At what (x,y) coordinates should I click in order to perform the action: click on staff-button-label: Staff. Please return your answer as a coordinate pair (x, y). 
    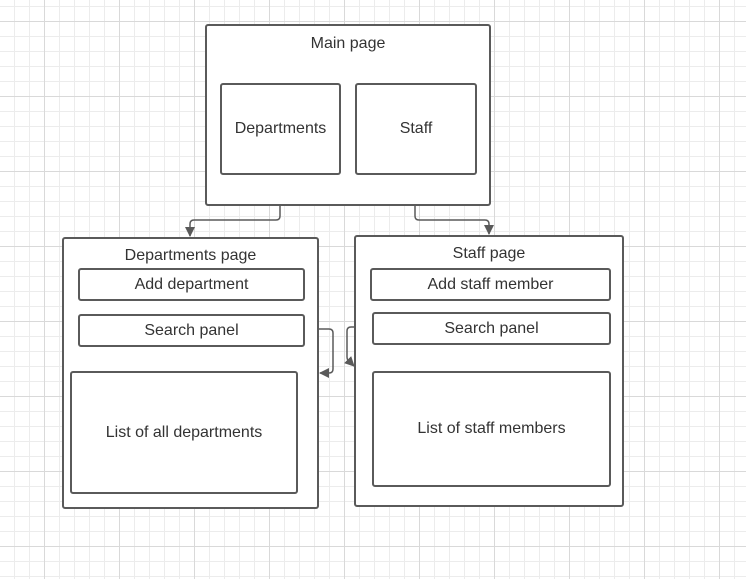
    Looking at the image, I should click on (416, 128).